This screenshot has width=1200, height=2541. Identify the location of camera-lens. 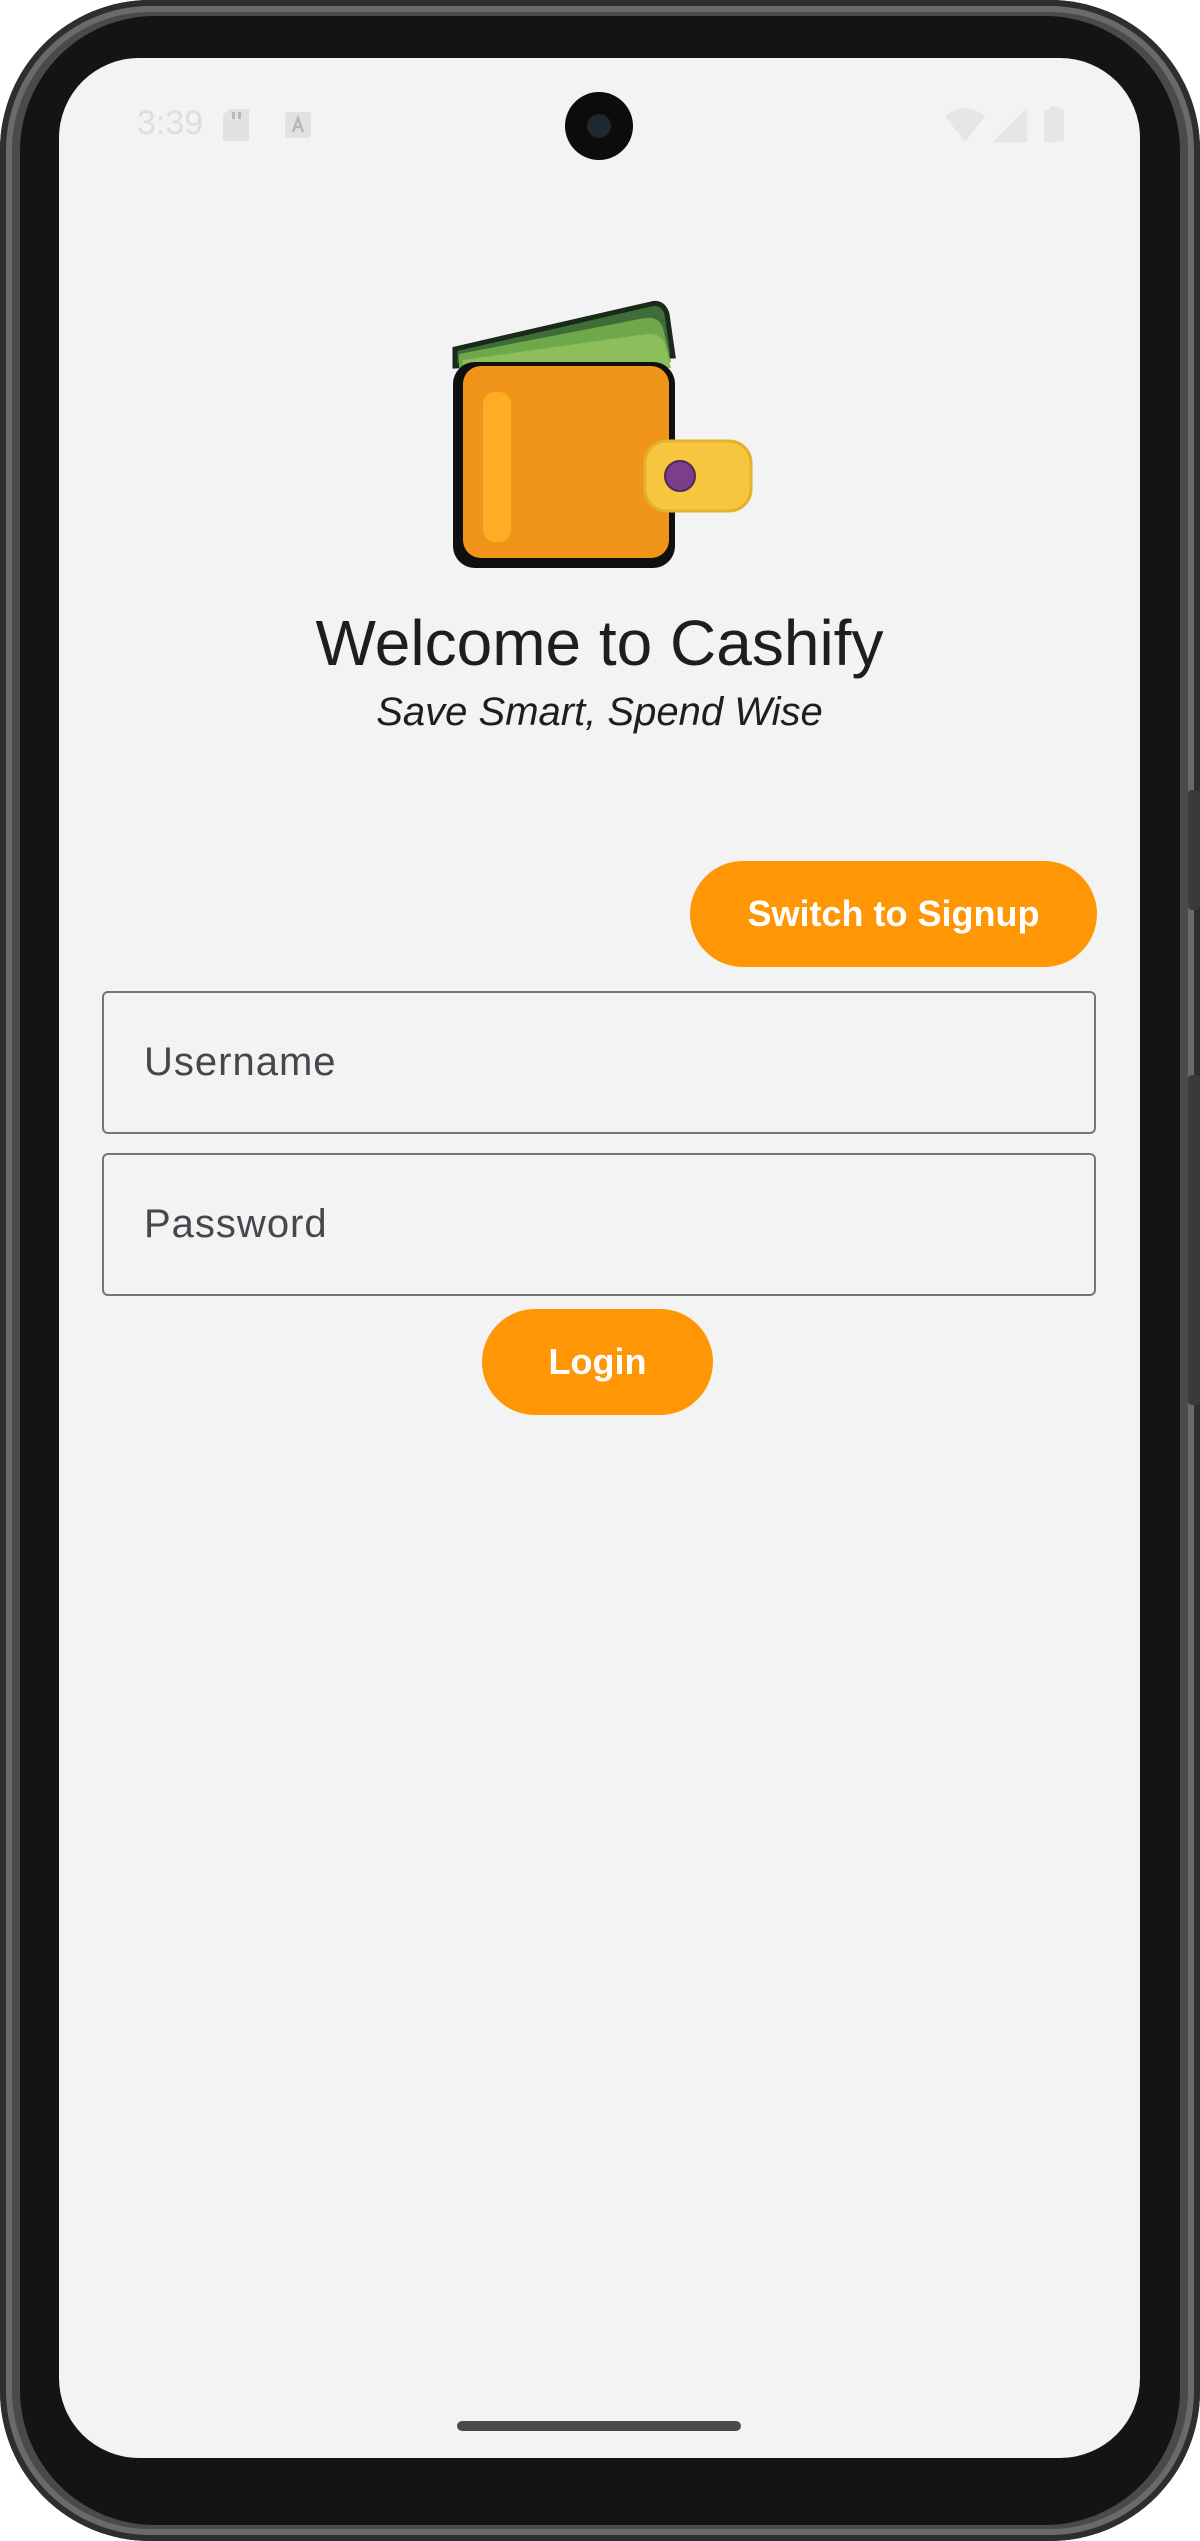
(599, 126).